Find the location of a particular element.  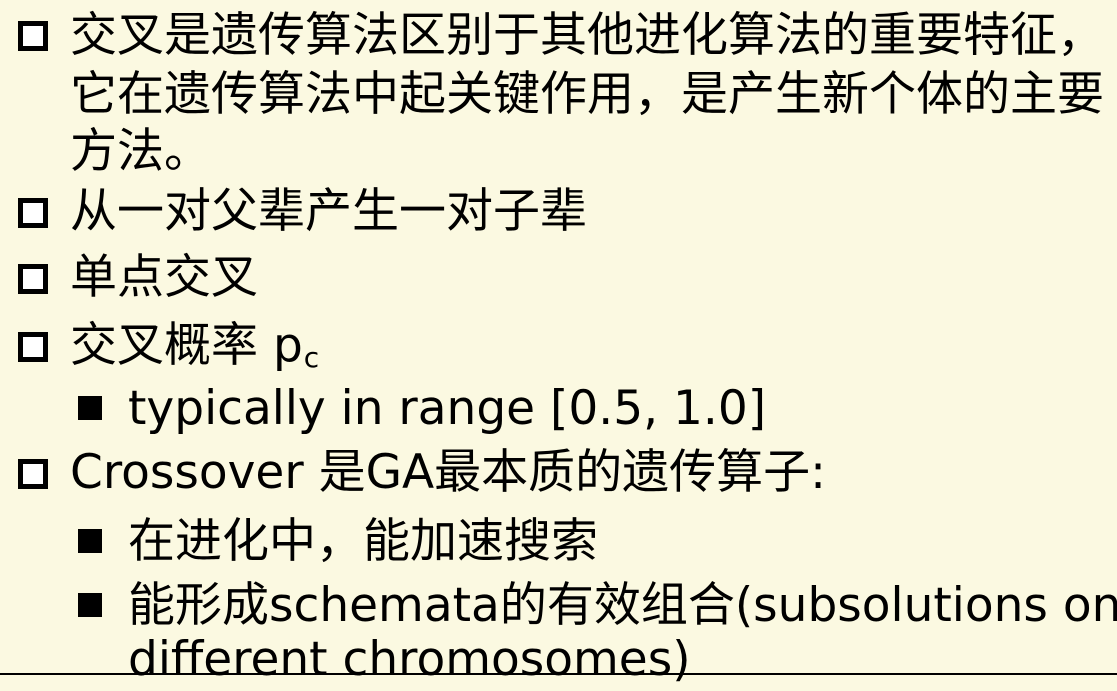

crossover-probability-label: 交叉概率 p is located at coordinates (186, 345).